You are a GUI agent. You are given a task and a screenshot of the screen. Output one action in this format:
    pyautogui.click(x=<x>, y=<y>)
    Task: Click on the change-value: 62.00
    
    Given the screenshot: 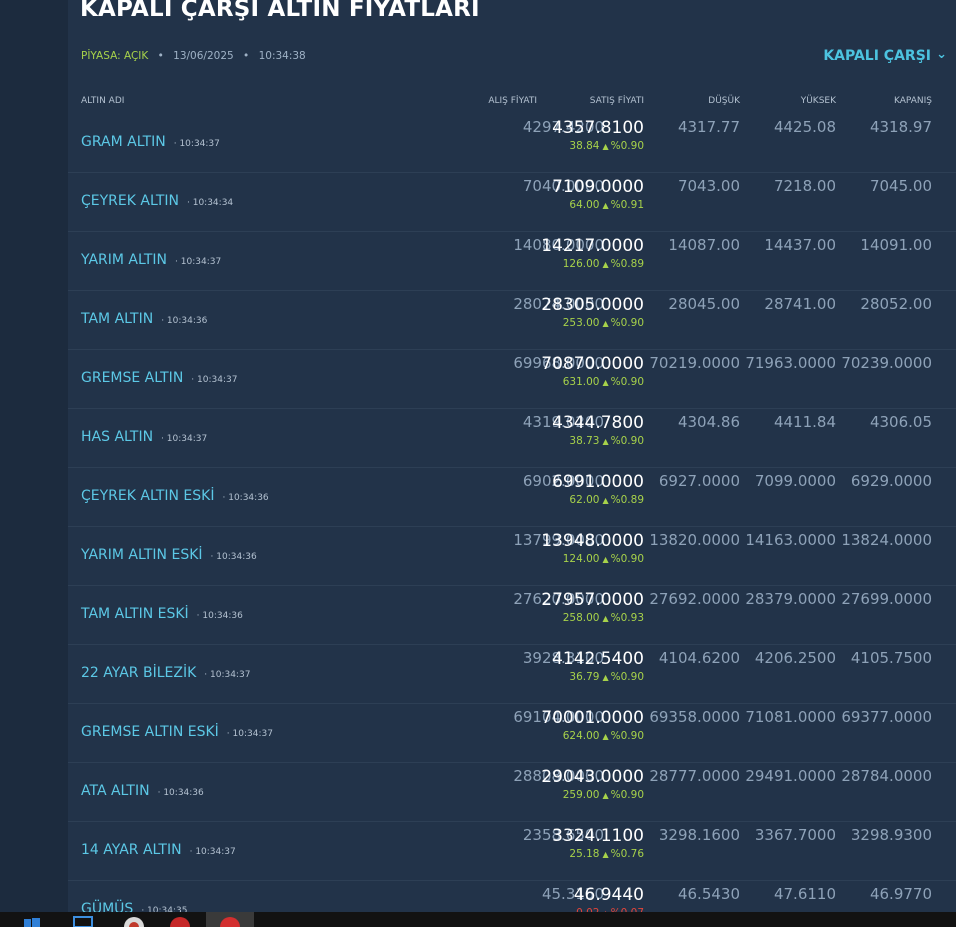 What is the action you would take?
    pyautogui.click(x=584, y=500)
    